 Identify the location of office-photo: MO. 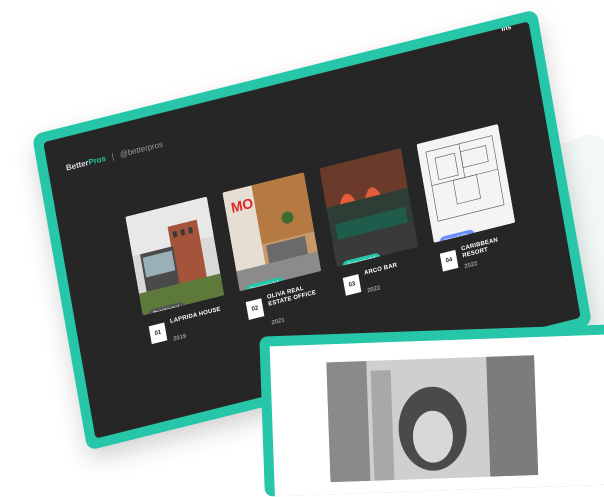
(272, 232).